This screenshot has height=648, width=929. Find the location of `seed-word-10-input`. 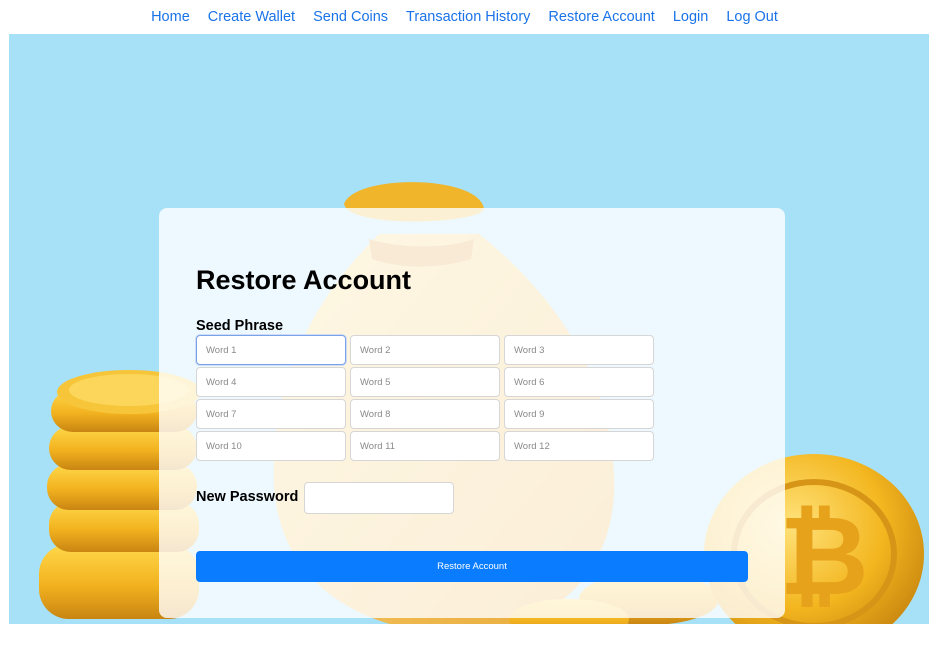

seed-word-10-input is located at coordinates (271, 446).